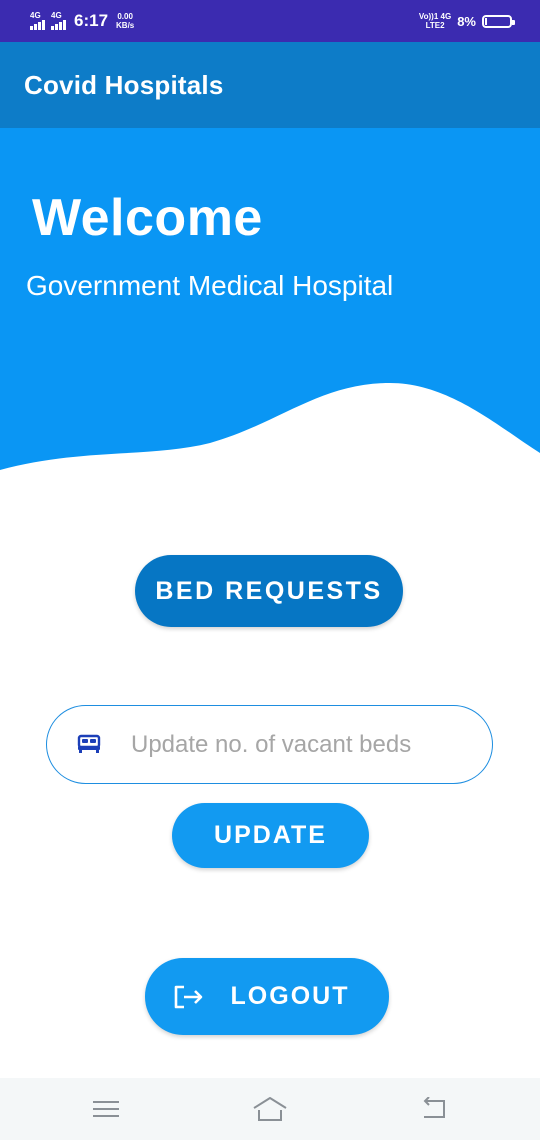 Image resolution: width=540 pixels, height=1140 pixels. Describe the element at coordinates (498, 21) in the screenshot. I see `battery-icon` at that location.